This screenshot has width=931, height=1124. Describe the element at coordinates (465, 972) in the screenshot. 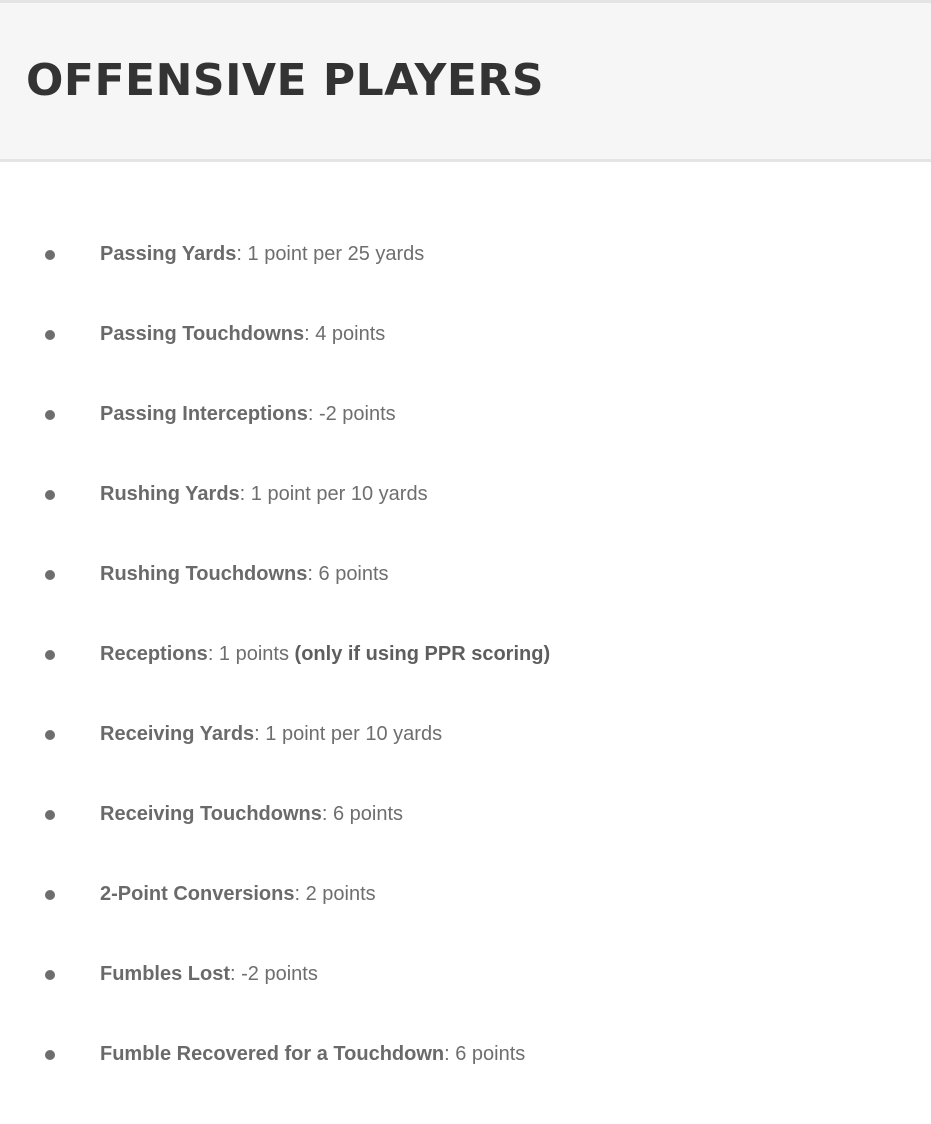

I see `scoring-rule-fumbles-lost: Fumbles Lost: -2 points` at that location.